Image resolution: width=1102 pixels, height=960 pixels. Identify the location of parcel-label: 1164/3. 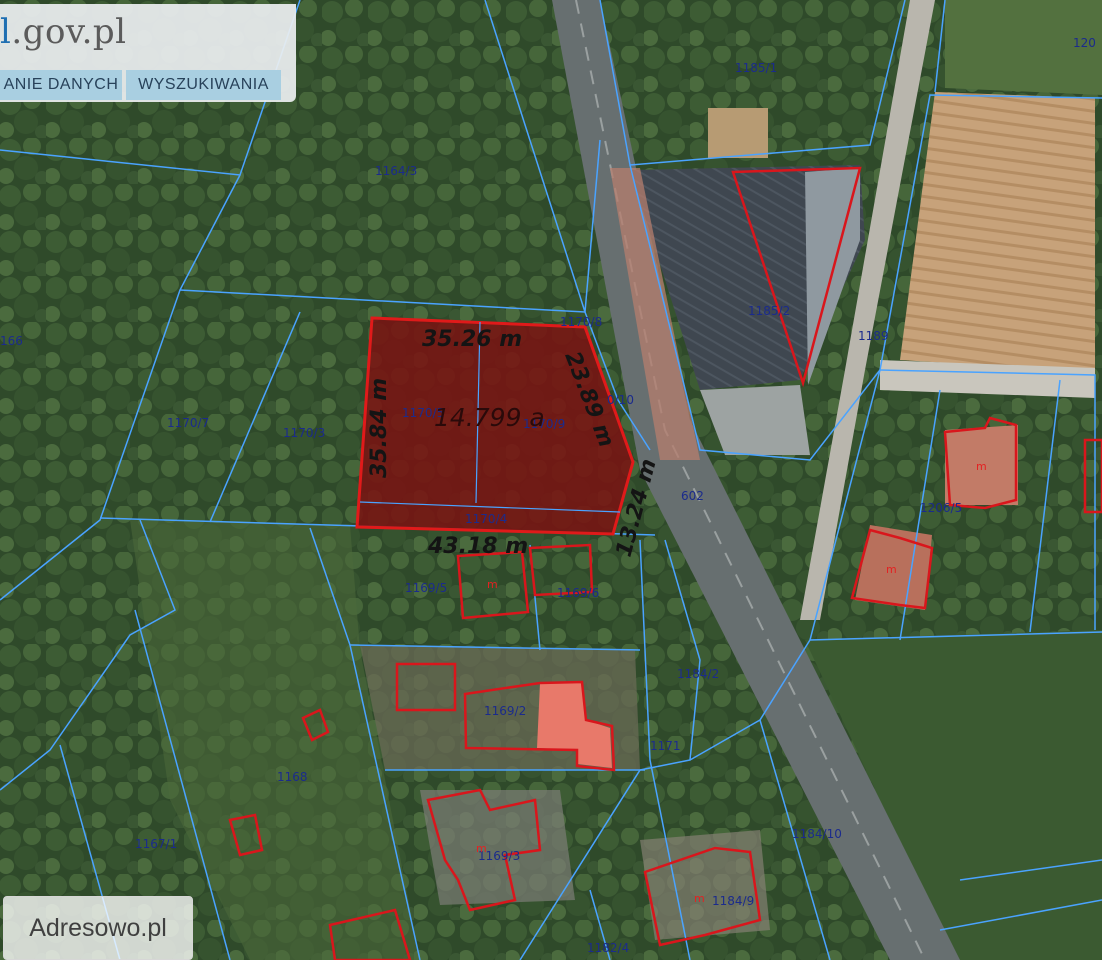
(396, 171).